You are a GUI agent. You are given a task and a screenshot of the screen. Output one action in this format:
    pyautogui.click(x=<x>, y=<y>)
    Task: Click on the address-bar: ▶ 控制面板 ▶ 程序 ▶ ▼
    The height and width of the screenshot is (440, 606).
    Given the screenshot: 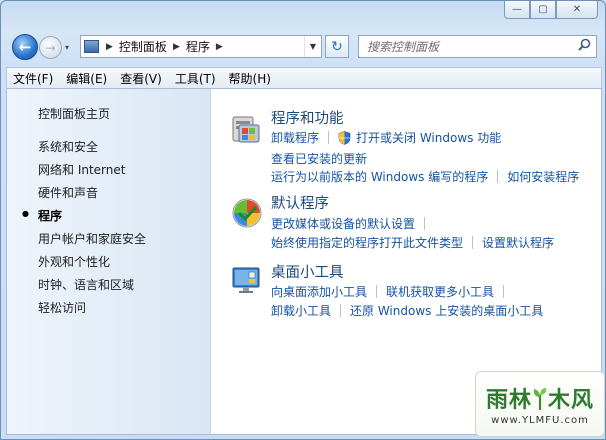 What is the action you would take?
    pyautogui.click(x=201, y=46)
    